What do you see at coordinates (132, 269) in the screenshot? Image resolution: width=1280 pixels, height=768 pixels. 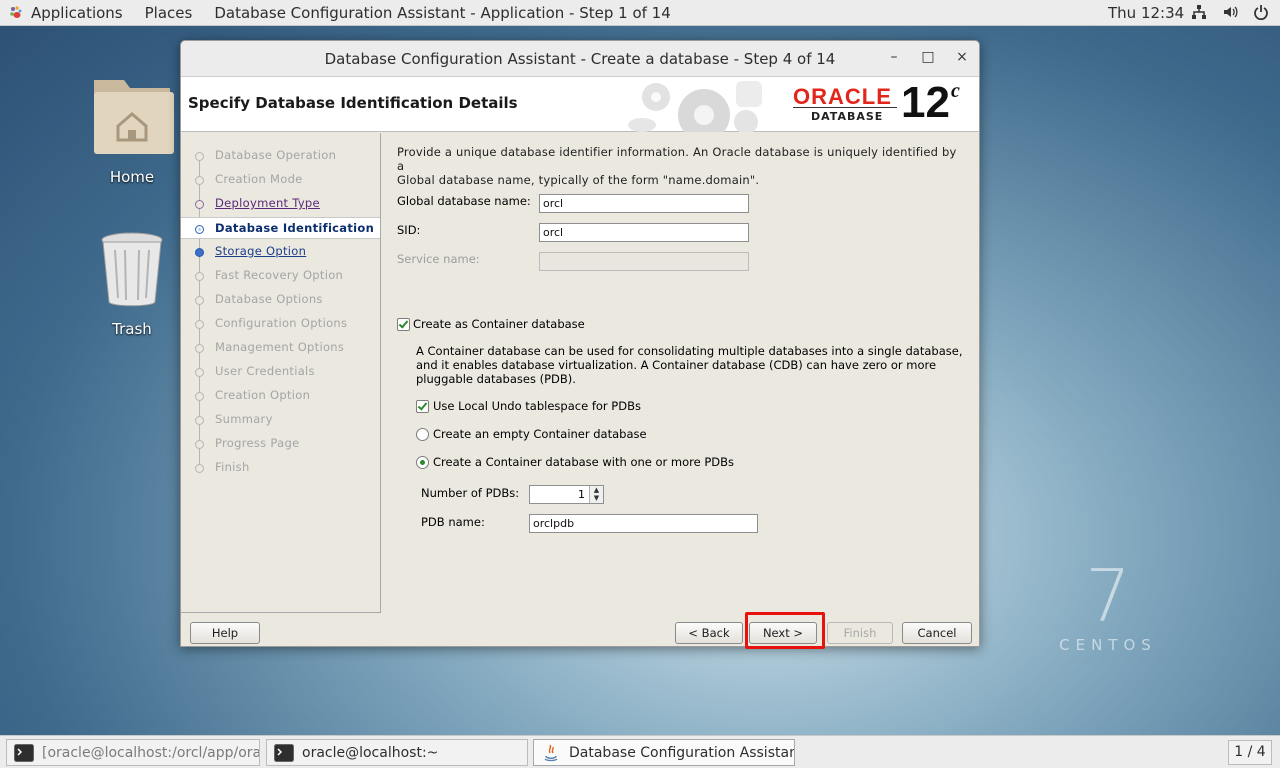 I see `trash-can-icon` at bounding box center [132, 269].